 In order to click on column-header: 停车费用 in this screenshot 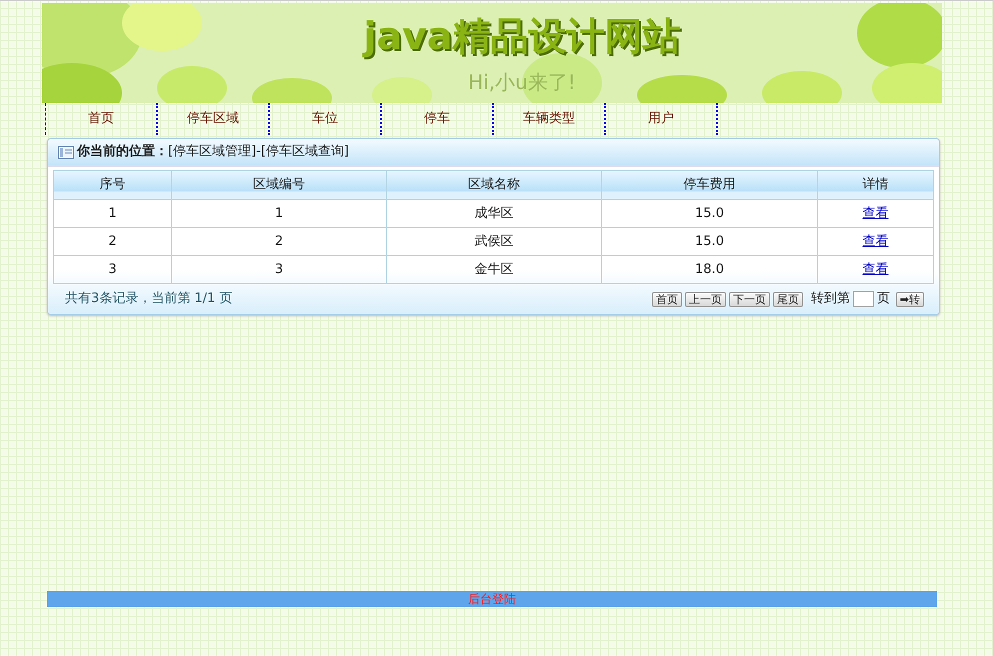, I will do `click(710, 185)`.